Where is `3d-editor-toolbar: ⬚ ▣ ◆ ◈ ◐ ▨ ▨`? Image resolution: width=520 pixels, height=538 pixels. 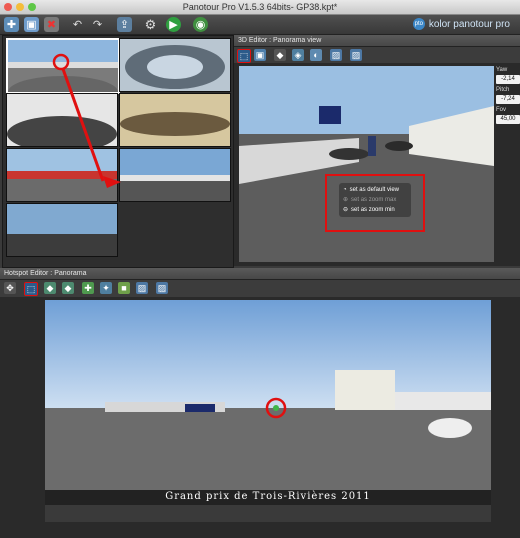
3d-editor-toolbar: ⬚ ▣ ◆ ◈ ◐ ▨ ▨ is located at coordinates (377, 55).